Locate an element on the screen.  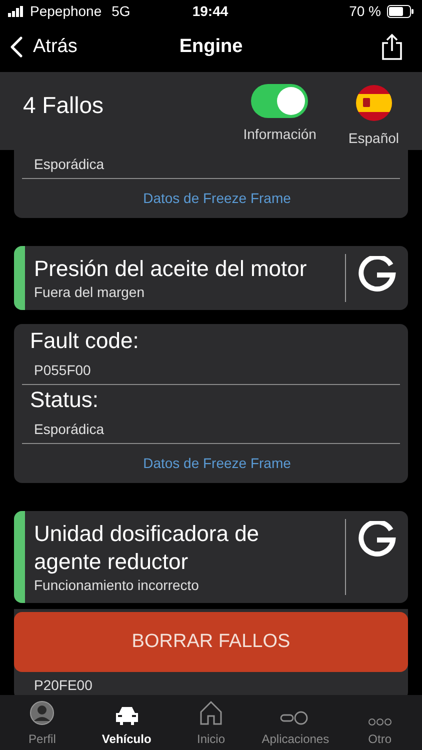
field-value: P20FE00 is located at coordinates (64, 685).